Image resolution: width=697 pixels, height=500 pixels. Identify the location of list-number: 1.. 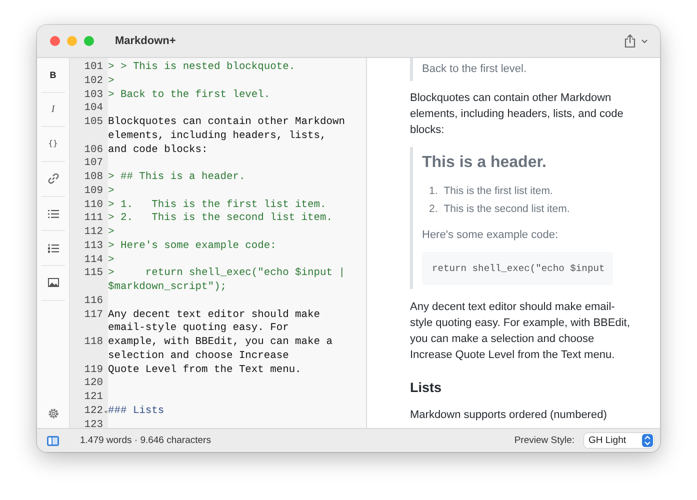
(433, 191).